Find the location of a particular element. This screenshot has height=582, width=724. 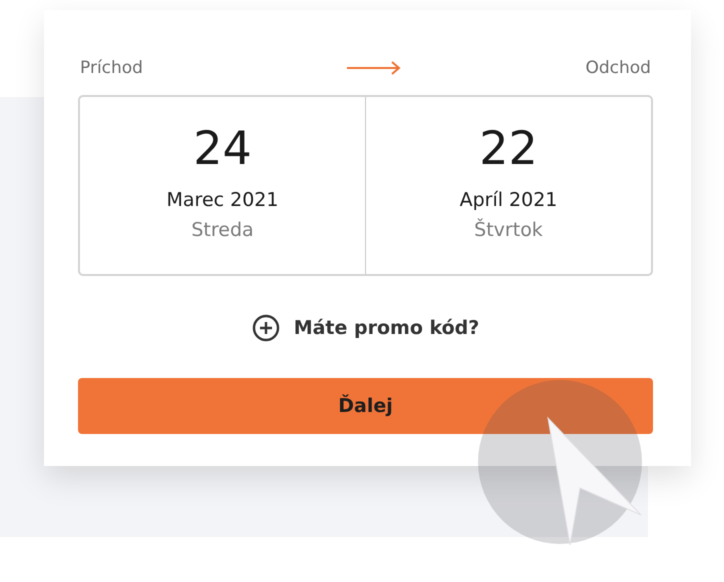

day-number: 24 is located at coordinates (222, 148).